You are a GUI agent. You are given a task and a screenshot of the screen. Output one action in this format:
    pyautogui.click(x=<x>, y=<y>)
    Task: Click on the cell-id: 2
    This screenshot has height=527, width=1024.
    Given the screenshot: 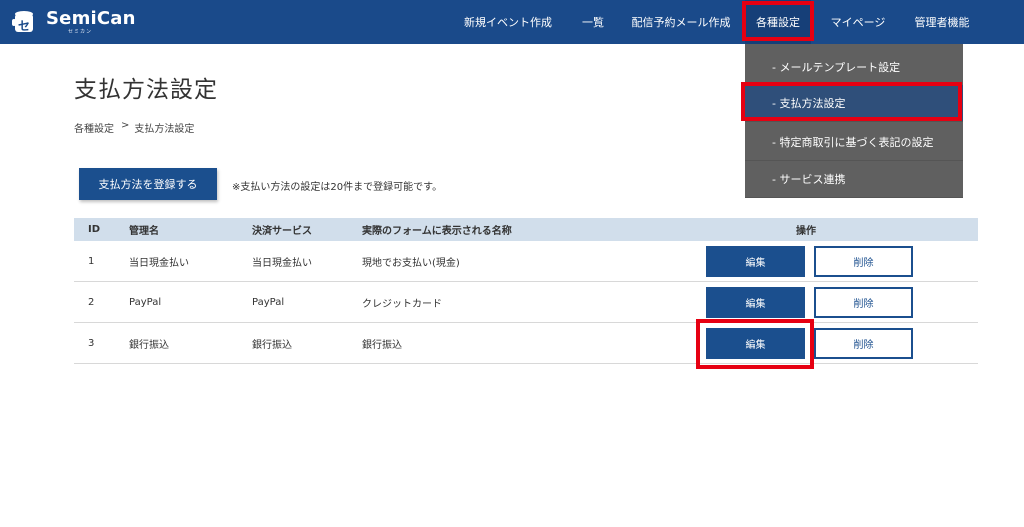 What is the action you would take?
    pyautogui.click(x=91, y=302)
    